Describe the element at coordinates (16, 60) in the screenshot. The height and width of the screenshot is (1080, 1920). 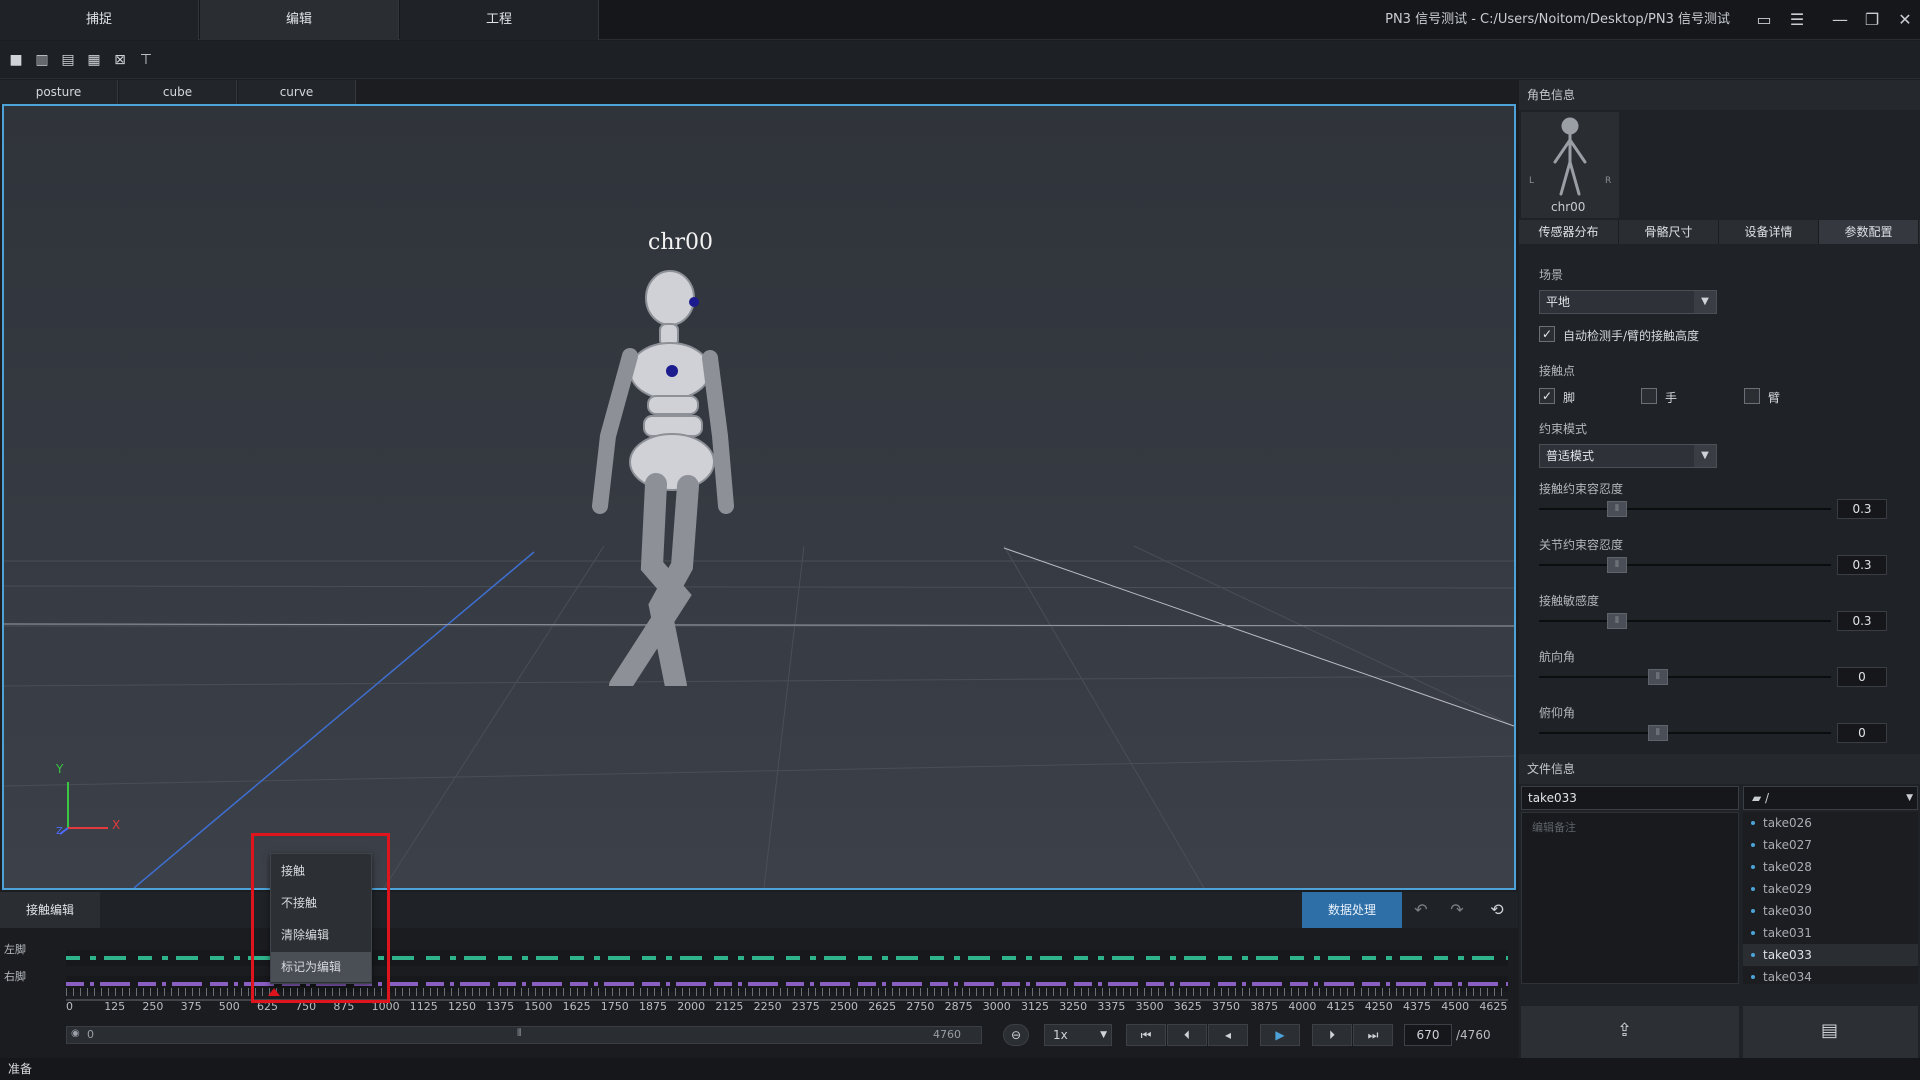
I see `single-view-icon: ■` at that location.